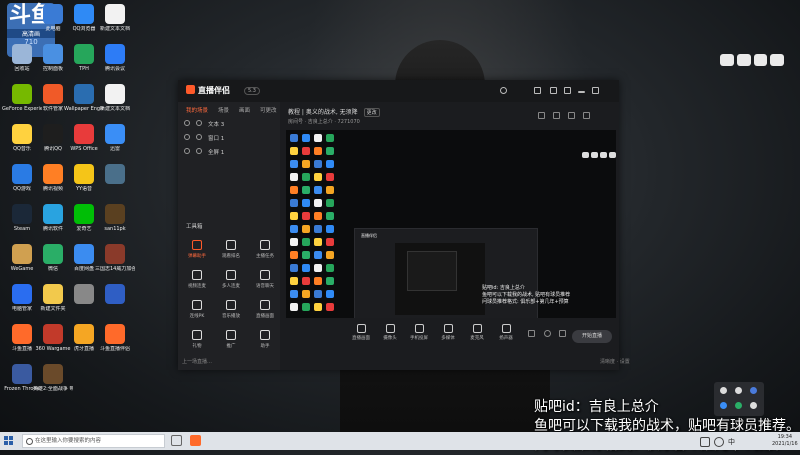 The width and height of the screenshot is (800, 455). Describe the element at coordinates (592, 336) in the screenshot. I see `start-live-button: 开始直播` at that location.